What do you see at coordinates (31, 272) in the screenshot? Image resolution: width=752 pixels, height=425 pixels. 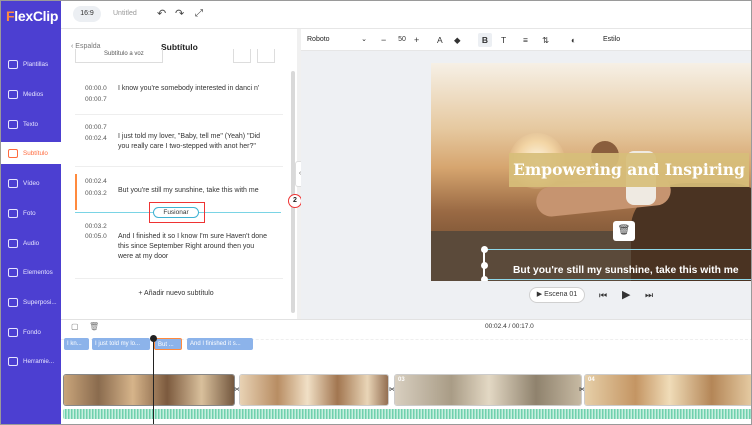 I see `sidebar-item: Elementos` at bounding box center [31, 272].